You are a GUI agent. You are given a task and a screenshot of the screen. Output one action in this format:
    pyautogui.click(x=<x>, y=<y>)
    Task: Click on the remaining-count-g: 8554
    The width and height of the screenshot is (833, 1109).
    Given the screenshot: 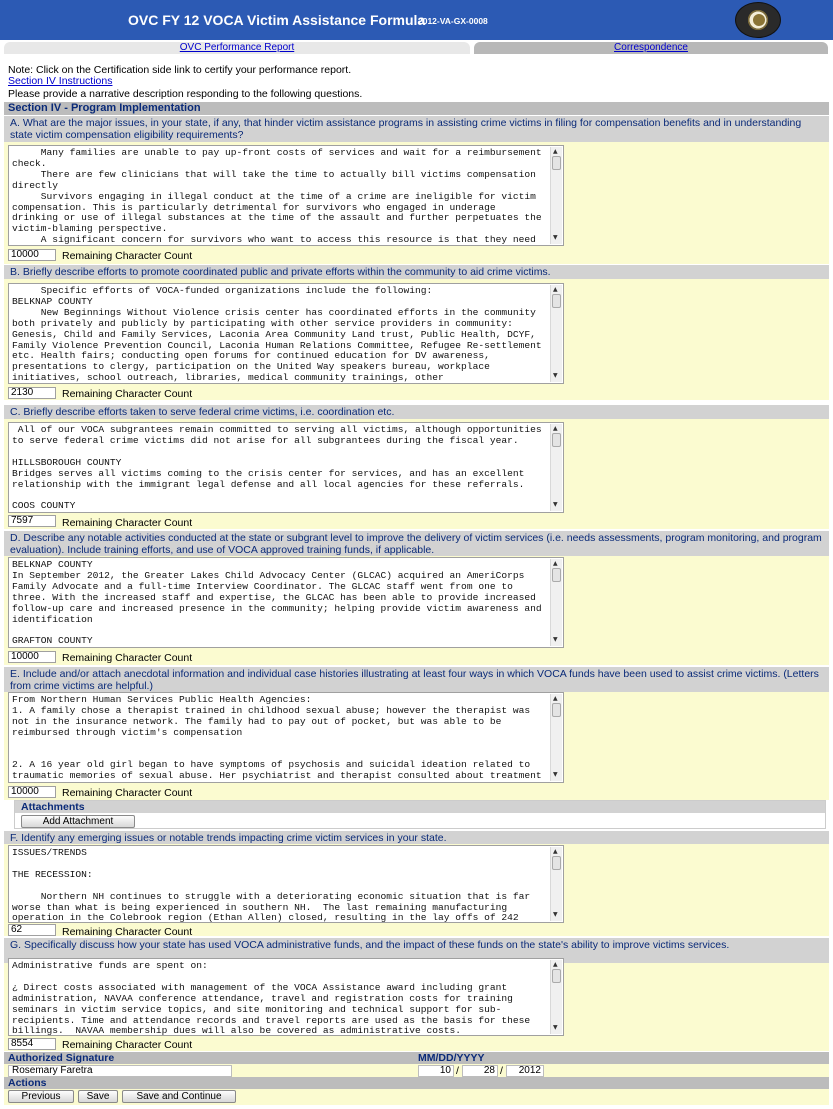 What is the action you would take?
    pyautogui.click(x=32, y=1044)
    